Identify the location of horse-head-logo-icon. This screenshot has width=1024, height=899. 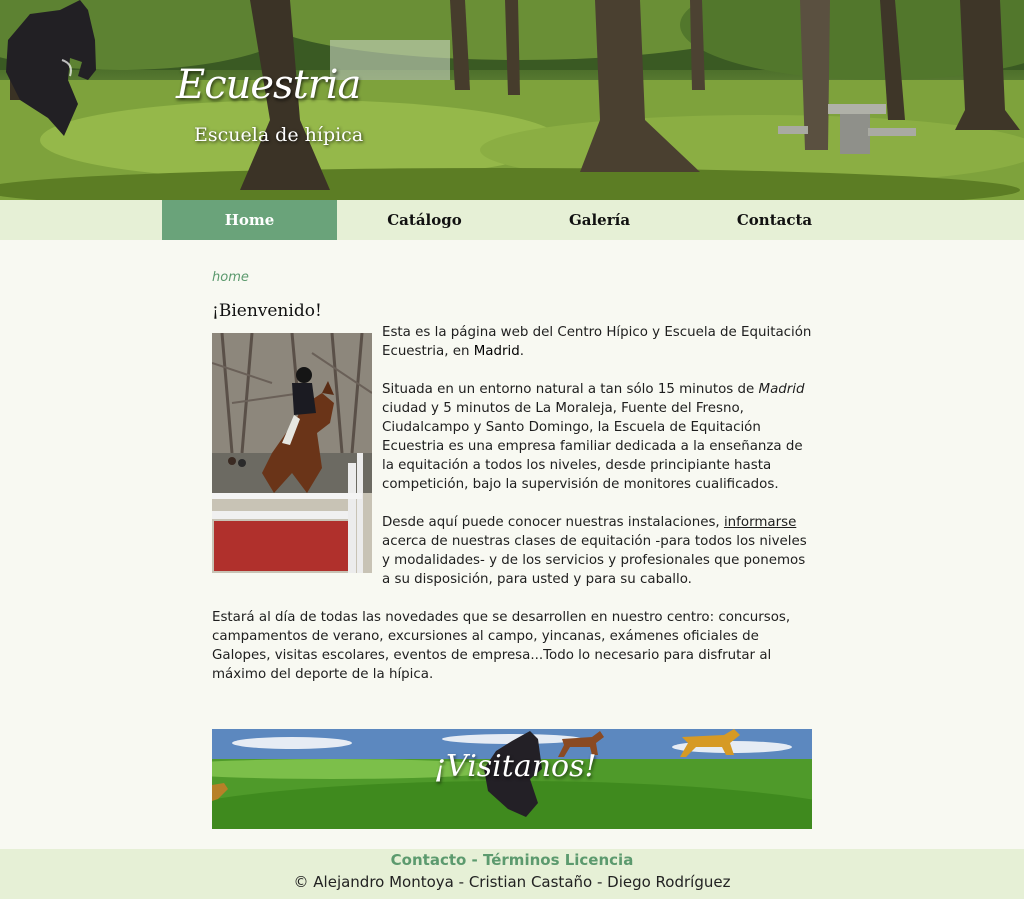
(51, 68).